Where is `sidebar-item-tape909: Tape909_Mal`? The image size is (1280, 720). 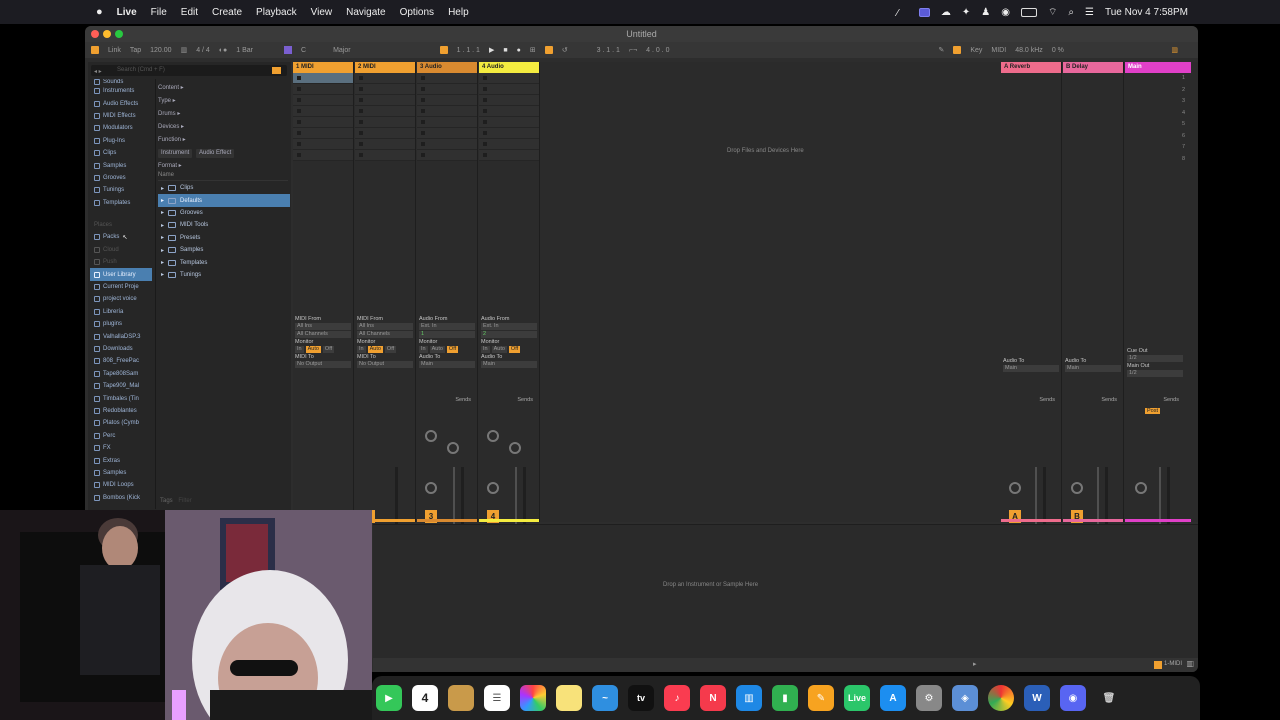 sidebar-item-tape909: Tape909_Mal is located at coordinates (121, 386).